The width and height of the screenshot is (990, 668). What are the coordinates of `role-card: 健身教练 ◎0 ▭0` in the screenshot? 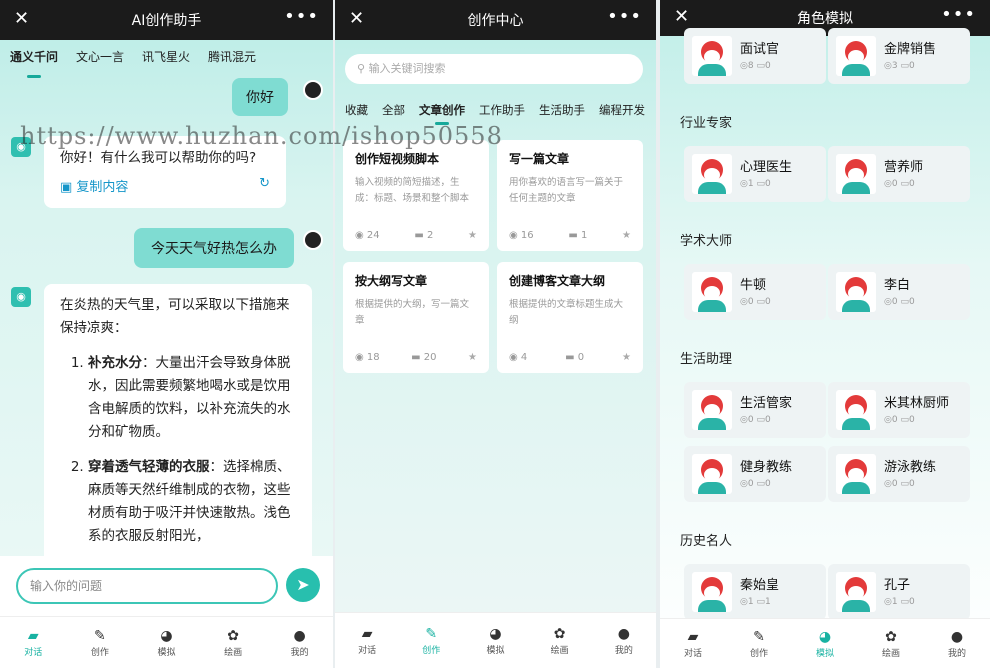 It's located at (755, 474).